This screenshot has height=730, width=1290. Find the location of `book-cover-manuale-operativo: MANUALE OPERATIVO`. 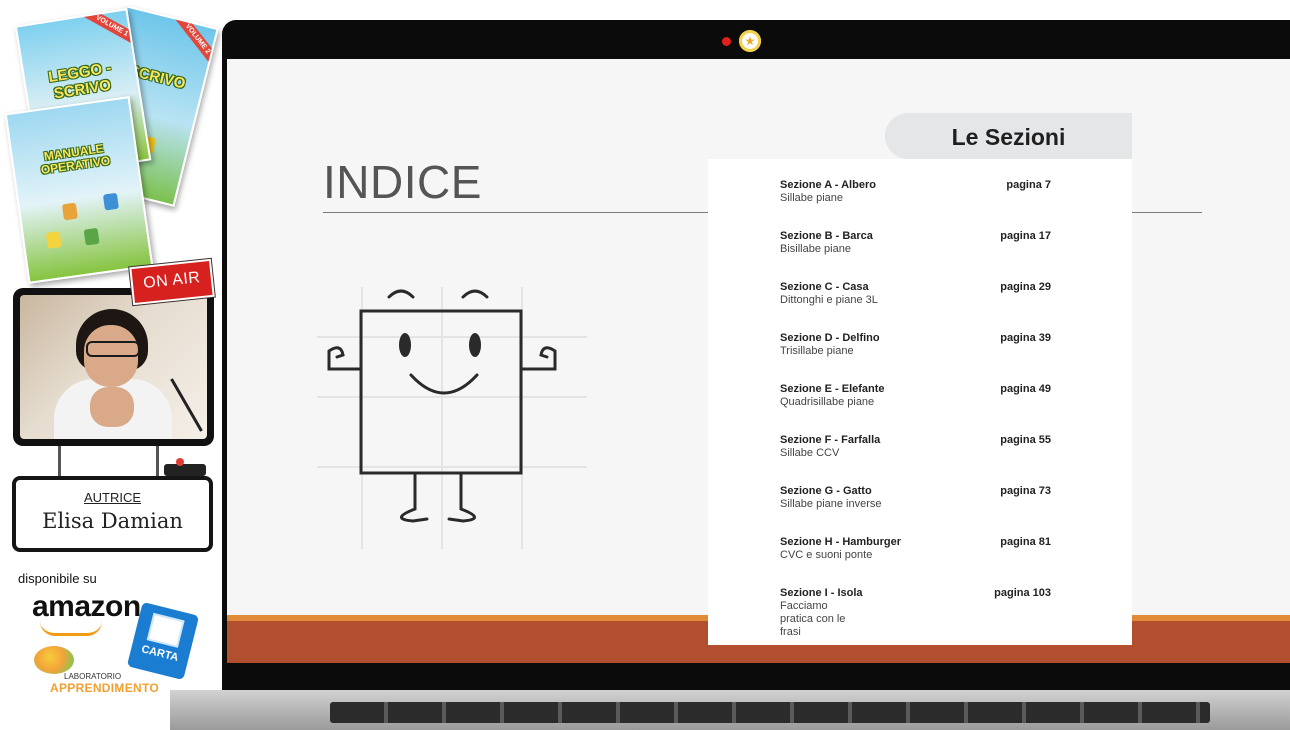

book-cover-manuale-operativo: MANUALE OPERATIVO is located at coordinates (79, 190).